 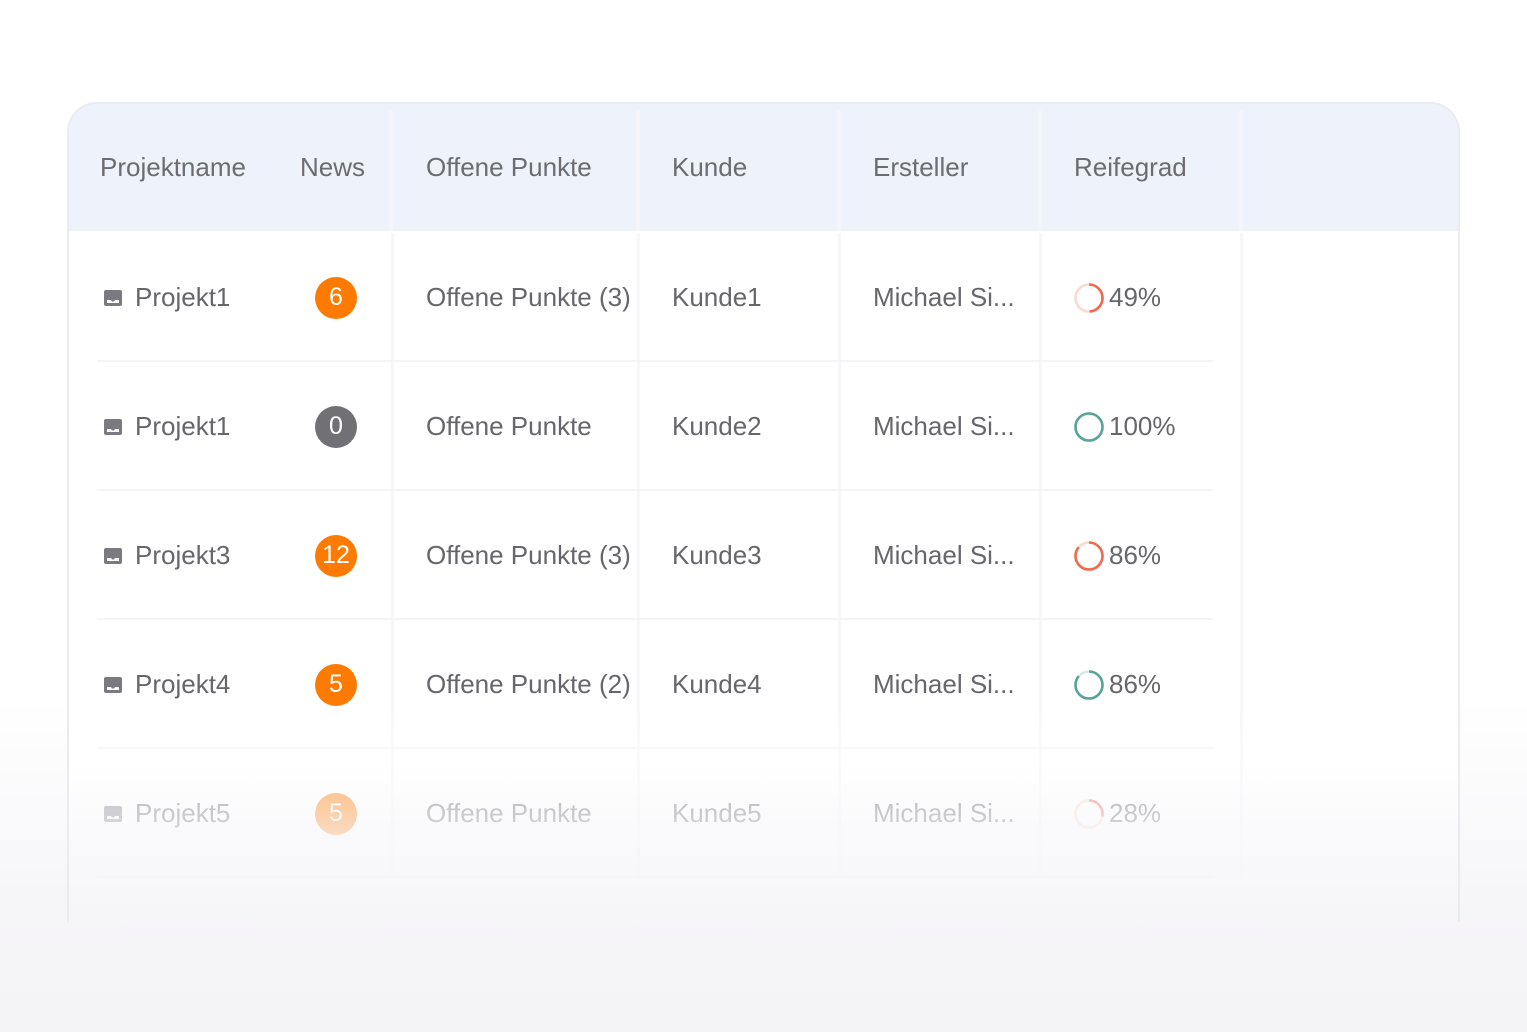 What do you see at coordinates (183, 555) in the screenshot?
I see `project-name: Projekt3` at bounding box center [183, 555].